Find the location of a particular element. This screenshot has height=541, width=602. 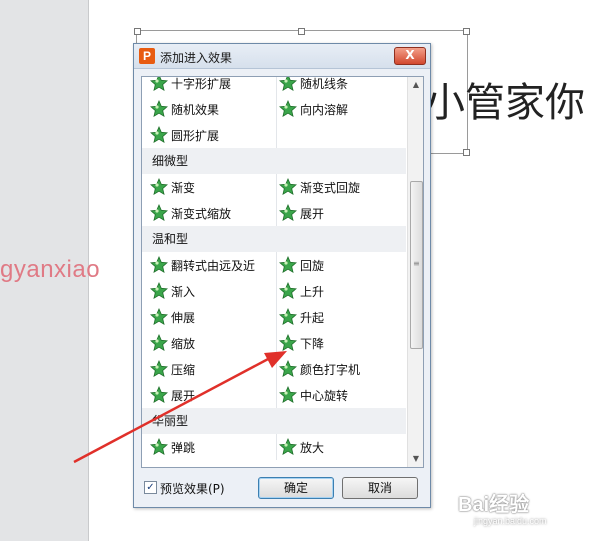

effect-item-label: 回旋 is located at coordinates (312, 265).